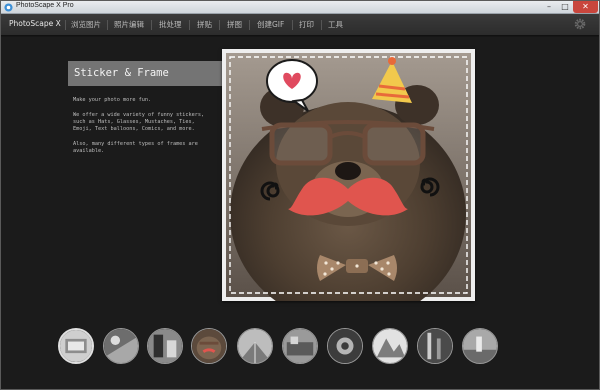 This screenshot has height=390, width=600. Describe the element at coordinates (45, 5) in the screenshot. I see `window-title: PhotoScape X Pro` at that location.